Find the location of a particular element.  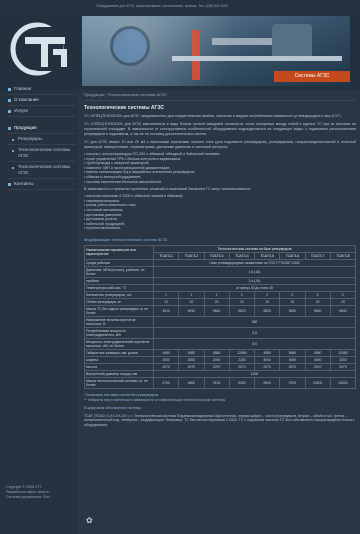

table-cell: 5,5 is located at coordinates (254, 343).